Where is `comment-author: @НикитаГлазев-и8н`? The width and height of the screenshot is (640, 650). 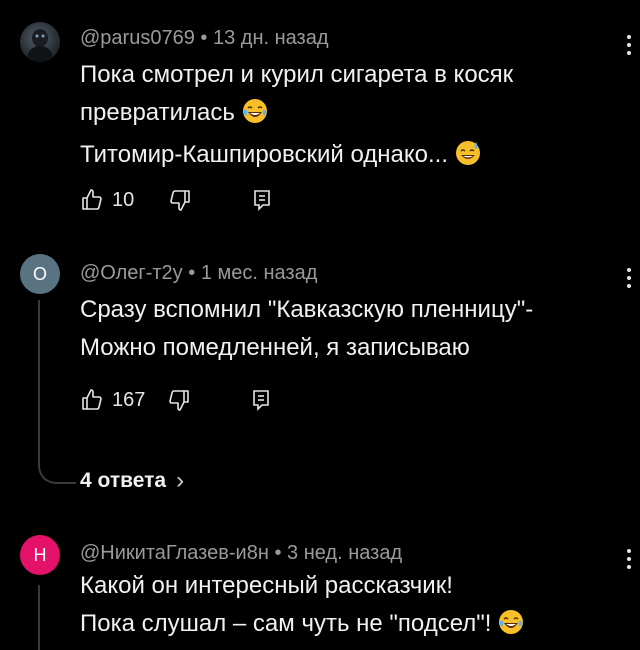
comment-author: @НикитаГлазев-и8н is located at coordinates (174, 553).